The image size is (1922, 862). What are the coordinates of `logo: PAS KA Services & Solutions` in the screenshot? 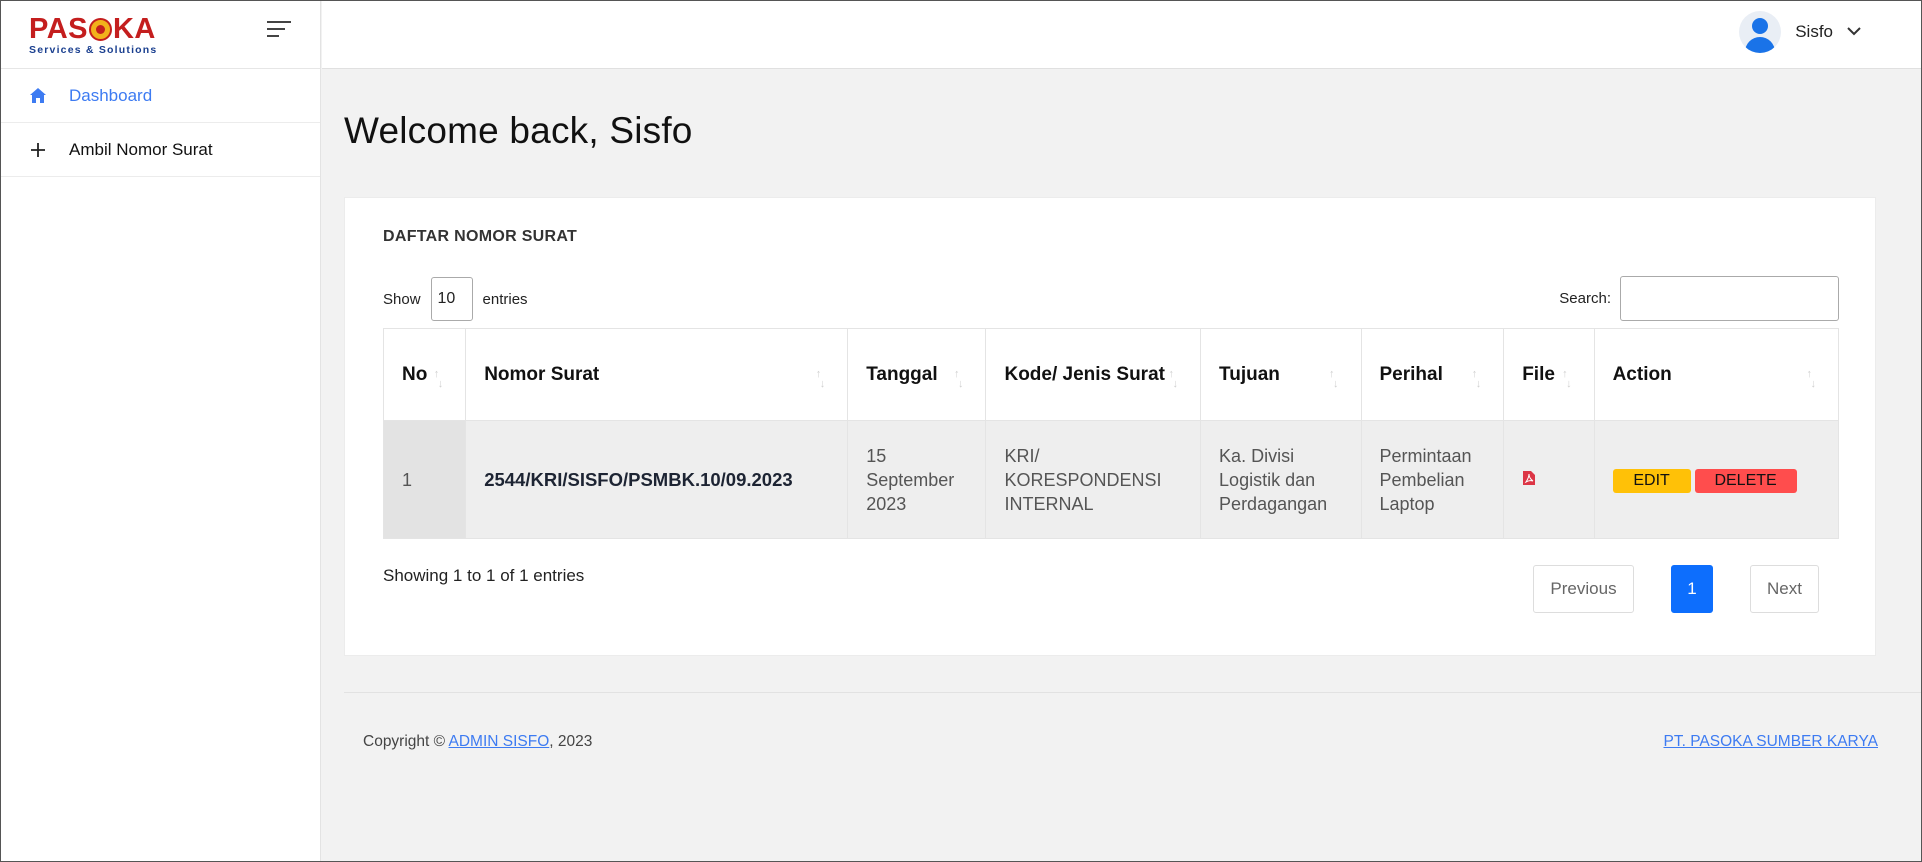 It's located at (93, 35).